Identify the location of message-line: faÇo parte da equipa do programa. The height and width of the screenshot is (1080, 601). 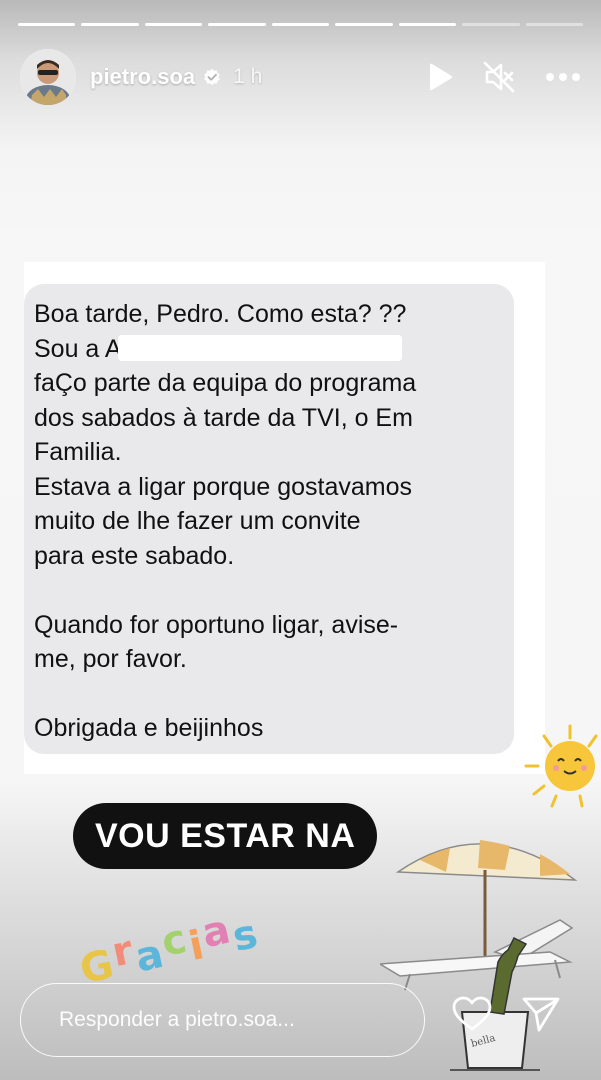
(225, 383).